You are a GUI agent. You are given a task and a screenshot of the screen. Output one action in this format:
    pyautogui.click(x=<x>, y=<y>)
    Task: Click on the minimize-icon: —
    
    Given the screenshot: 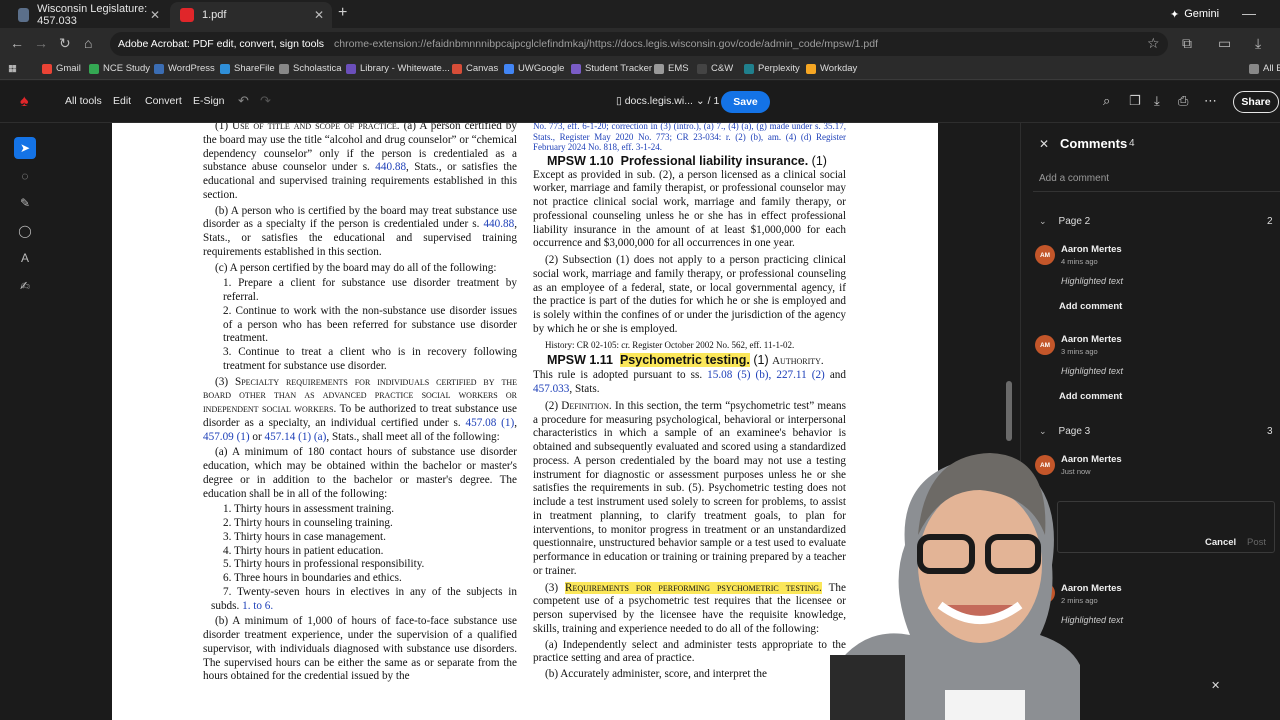 What is the action you would take?
    pyautogui.click(x=1249, y=13)
    